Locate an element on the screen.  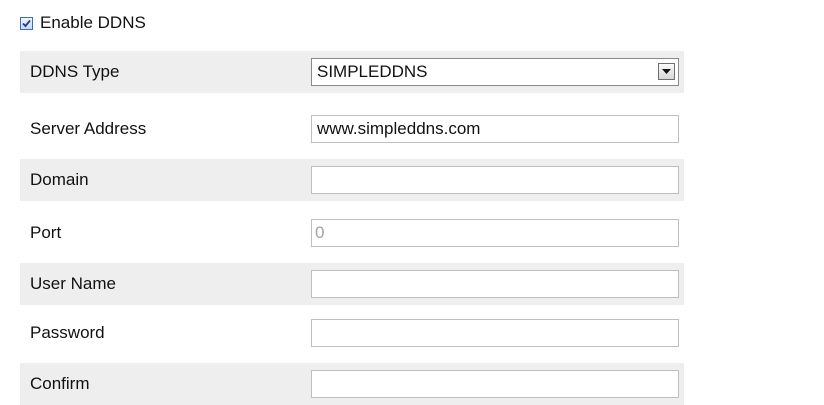
port-field is located at coordinates (495, 233).